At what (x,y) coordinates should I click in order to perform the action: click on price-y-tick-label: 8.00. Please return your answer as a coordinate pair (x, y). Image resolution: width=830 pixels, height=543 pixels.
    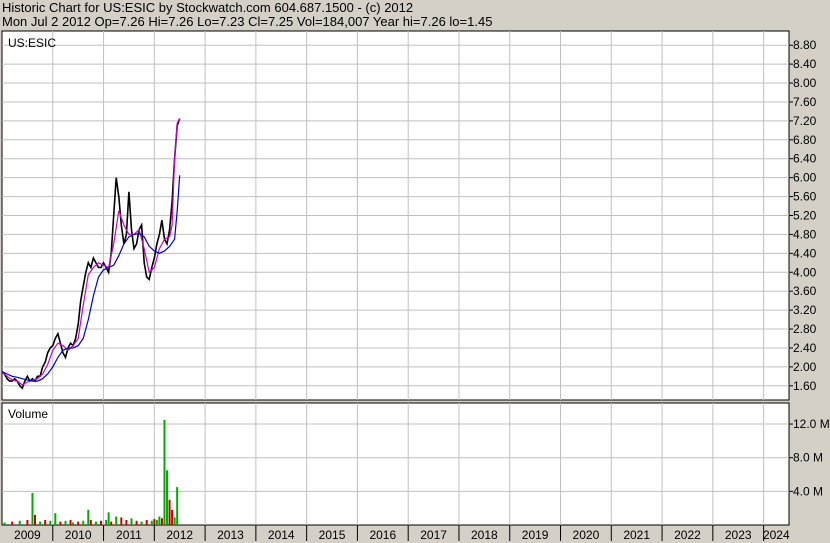
    Looking at the image, I should click on (805, 83).